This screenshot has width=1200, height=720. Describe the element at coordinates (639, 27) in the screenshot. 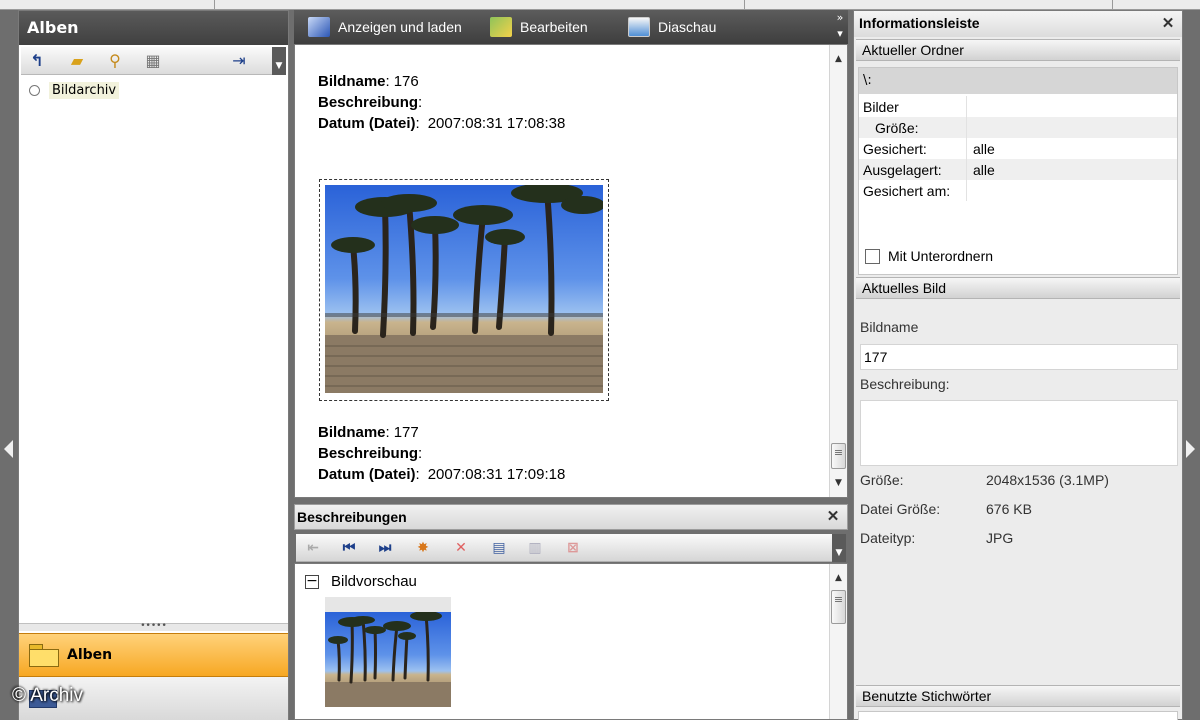

I see `slideshow-icon` at that location.